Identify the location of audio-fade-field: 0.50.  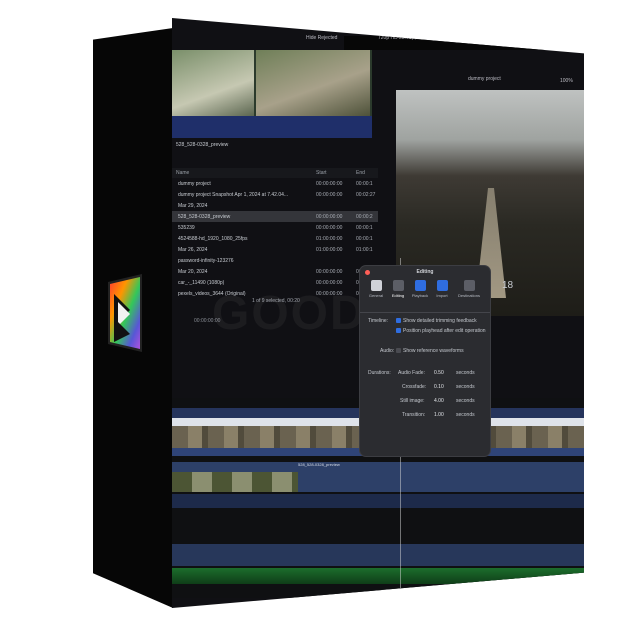
(439, 373).